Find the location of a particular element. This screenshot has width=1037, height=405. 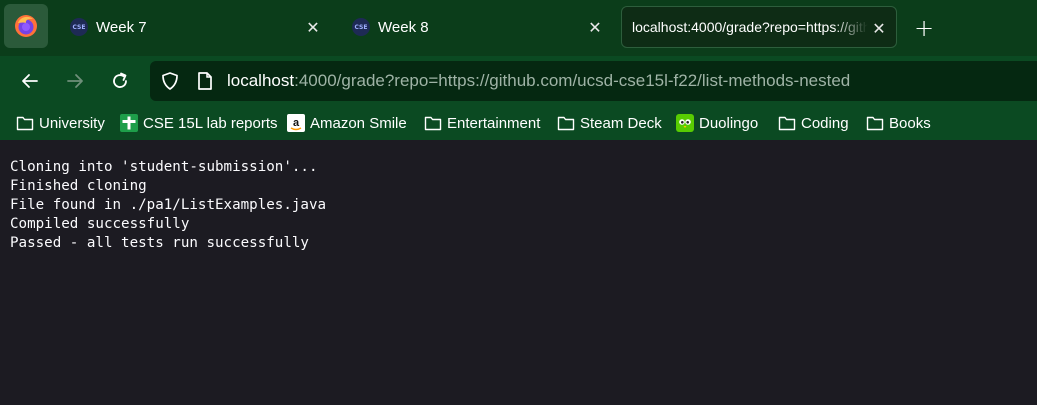

reload-icon is located at coordinates (120, 80).